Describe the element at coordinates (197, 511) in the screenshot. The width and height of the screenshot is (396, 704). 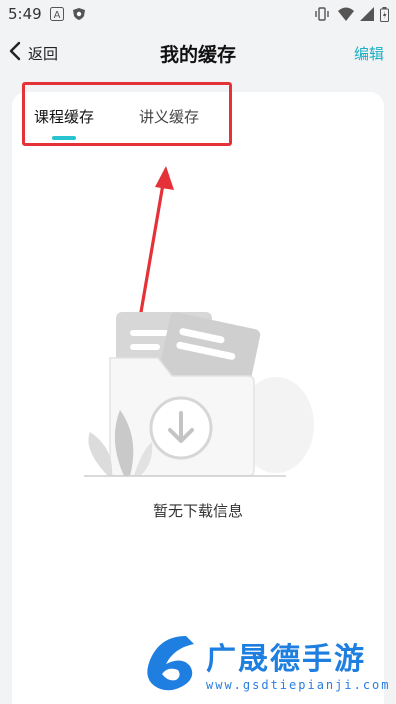
I see `empty-state-message: 暂无下载信息` at that location.